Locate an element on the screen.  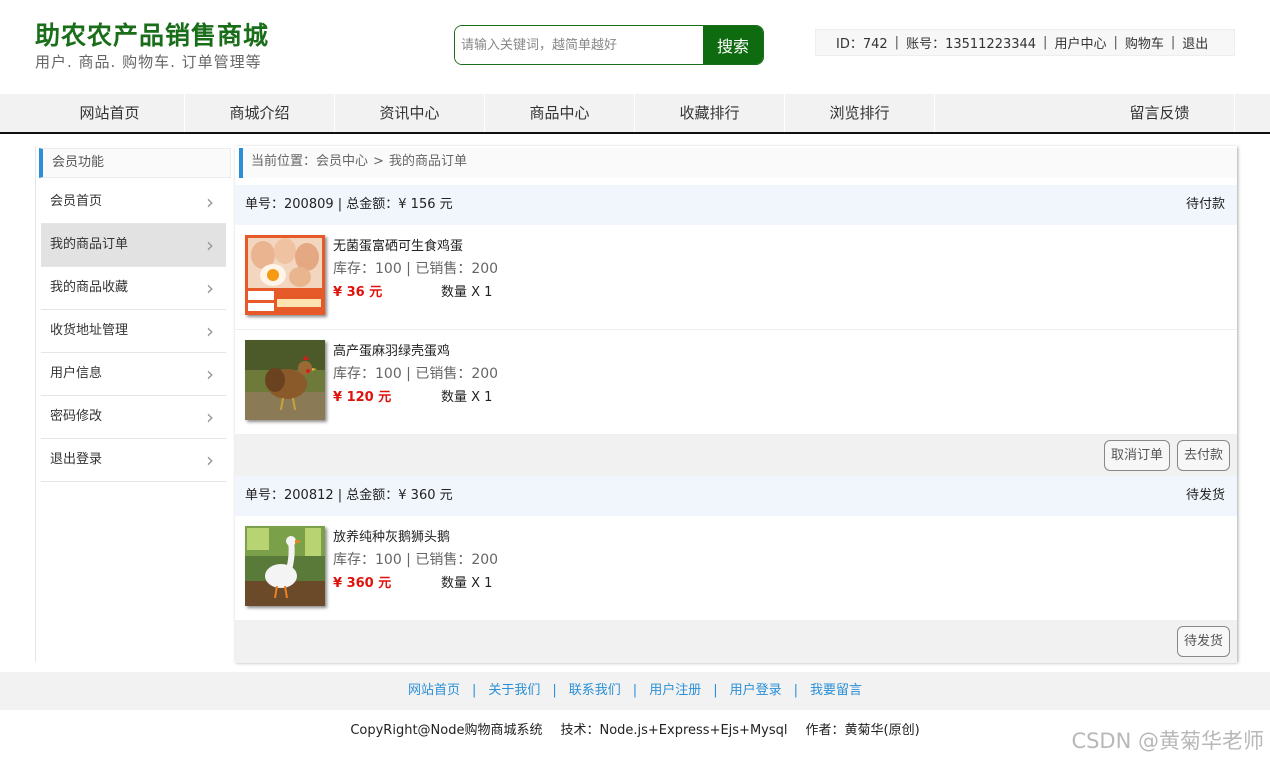
sidebar-item-label: 退出登录 is located at coordinates (76, 459).